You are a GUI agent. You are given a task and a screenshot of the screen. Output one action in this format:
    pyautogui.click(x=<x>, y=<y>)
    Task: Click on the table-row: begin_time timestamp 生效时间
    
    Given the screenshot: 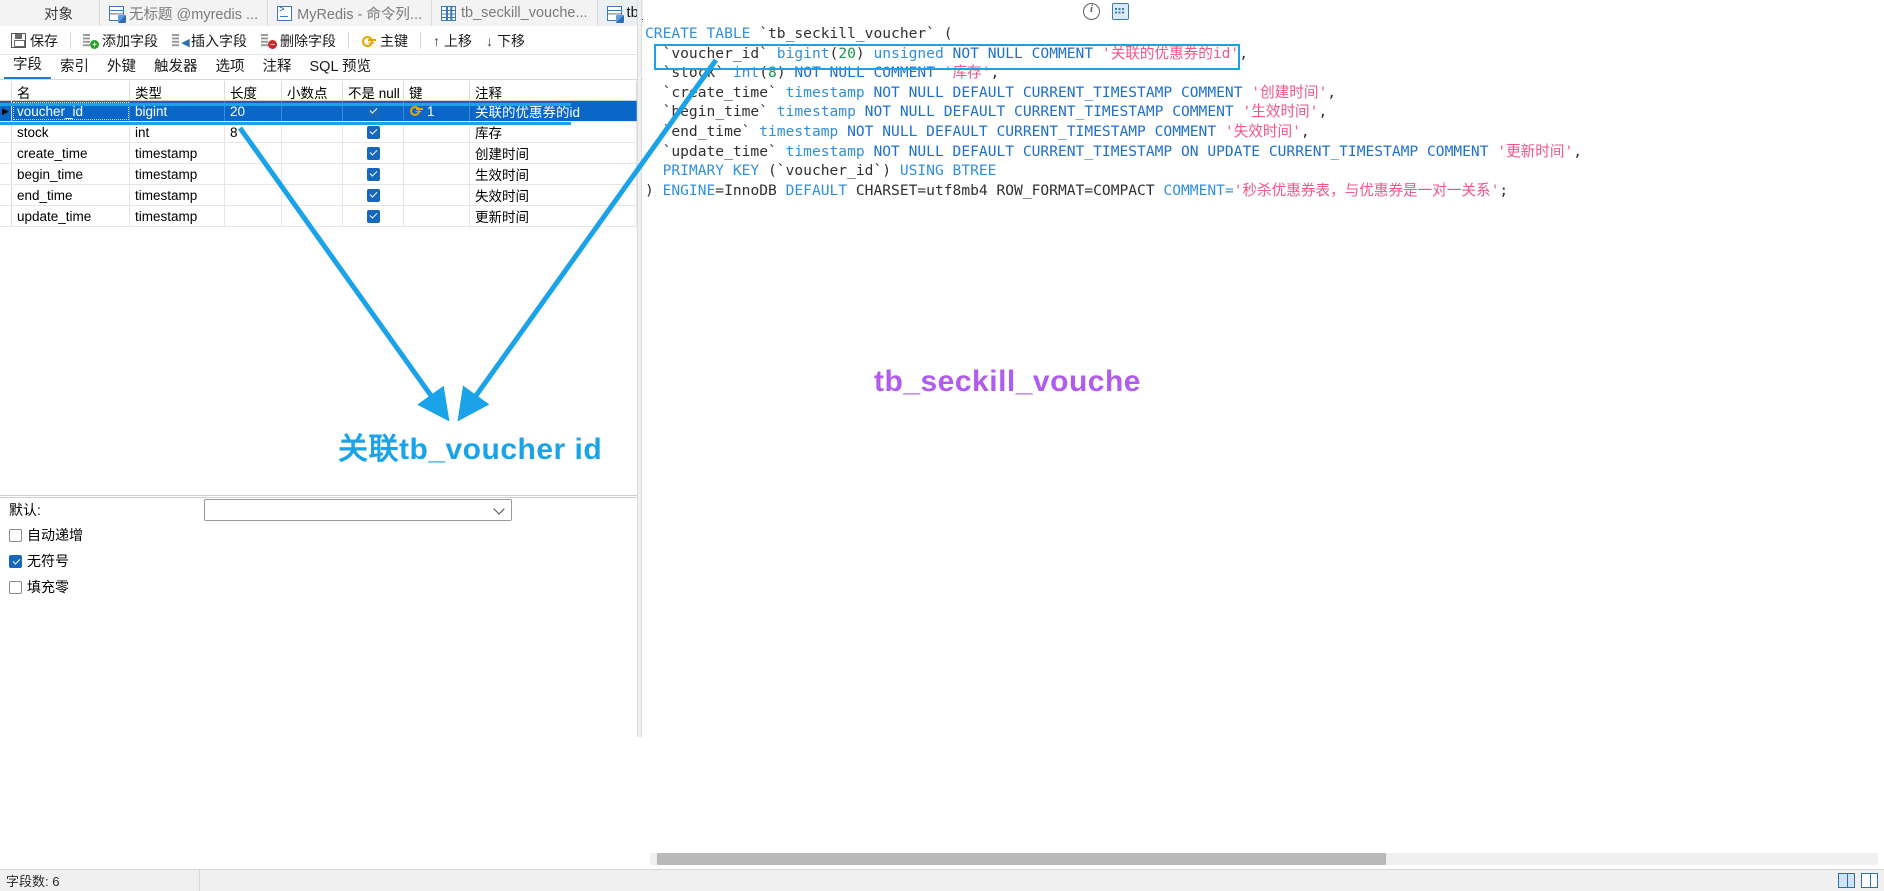 What is the action you would take?
    pyautogui.click(x=318, y=174)
    